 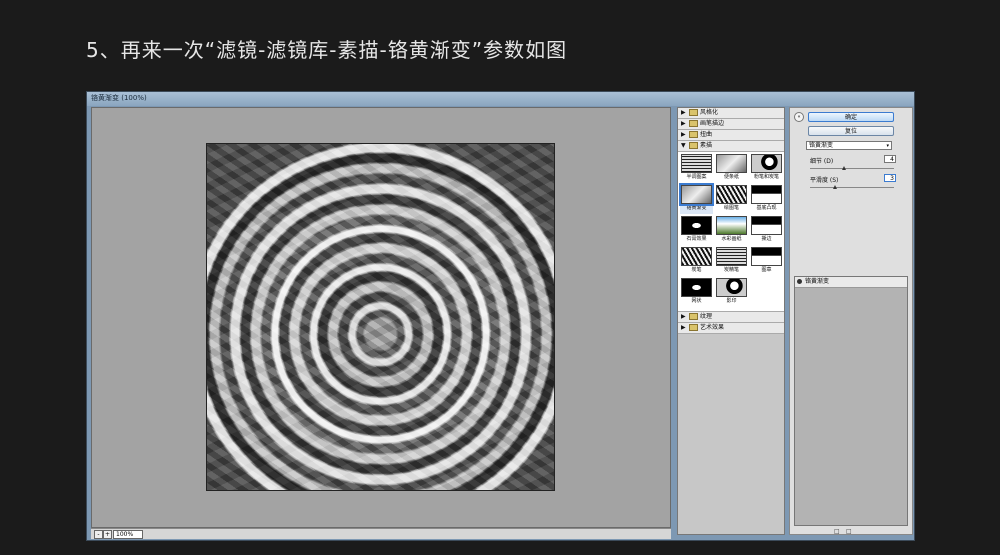 What do you see at coordinates (731, 328) in the screenshot?
I see `category-artistic: ▶ 艺术效果` at bounding box center [731, 328].